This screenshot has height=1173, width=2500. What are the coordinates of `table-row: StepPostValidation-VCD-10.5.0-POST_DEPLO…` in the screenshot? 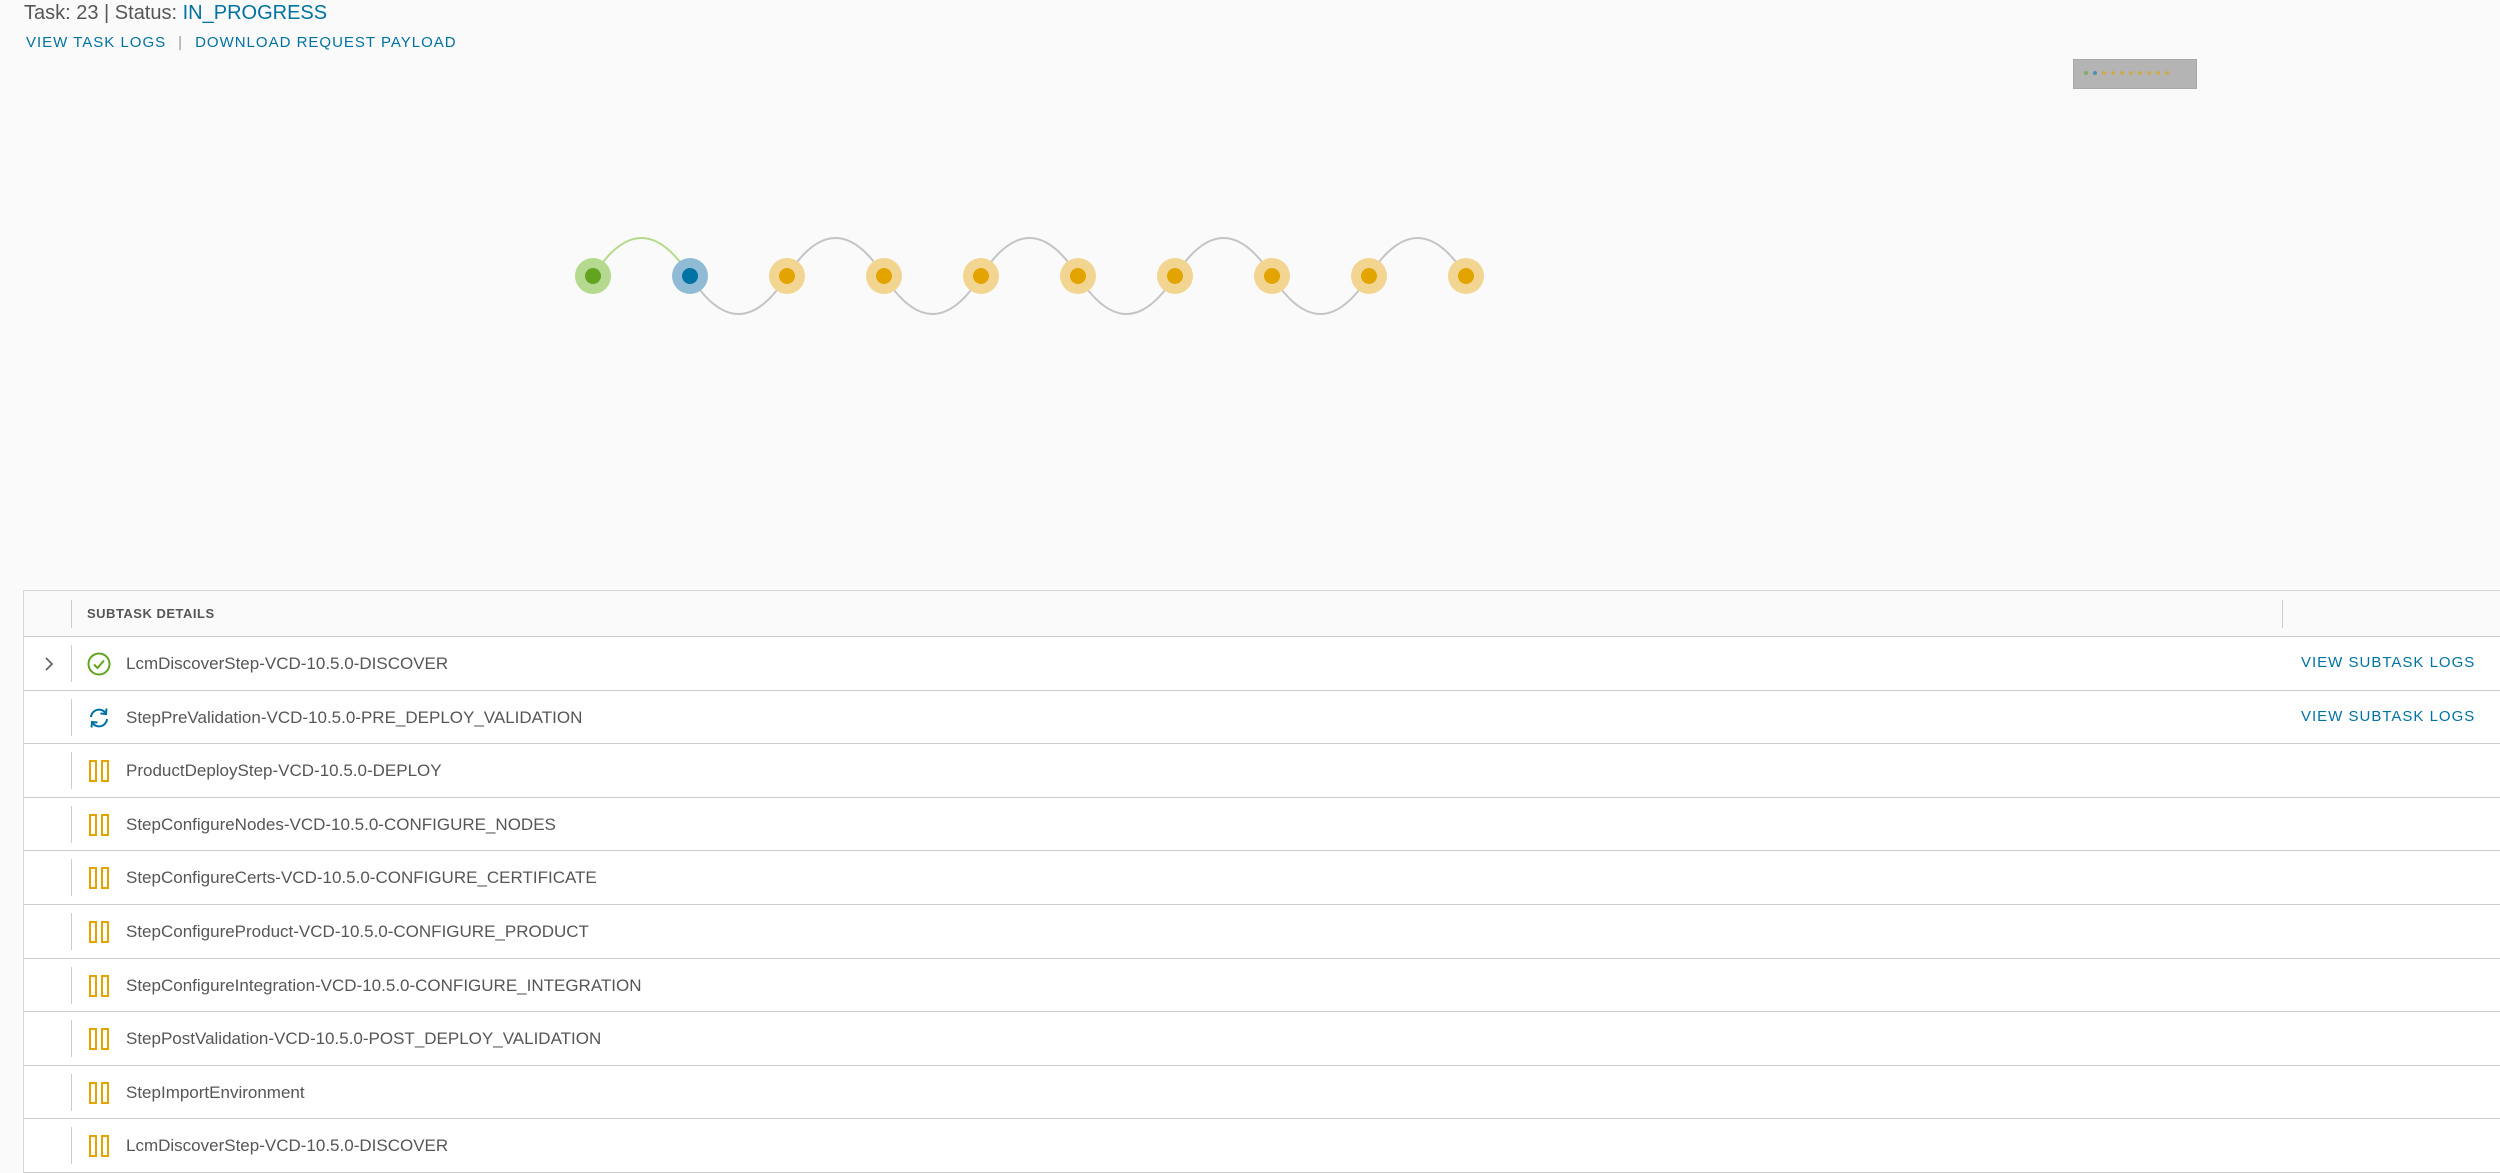 It's located at (1262, 1039).